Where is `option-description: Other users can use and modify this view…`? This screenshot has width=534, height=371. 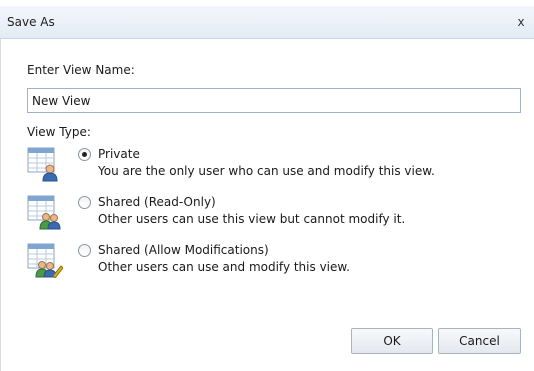
option-description: Other users can use and modify this view… is located at coordinates (224, 267).